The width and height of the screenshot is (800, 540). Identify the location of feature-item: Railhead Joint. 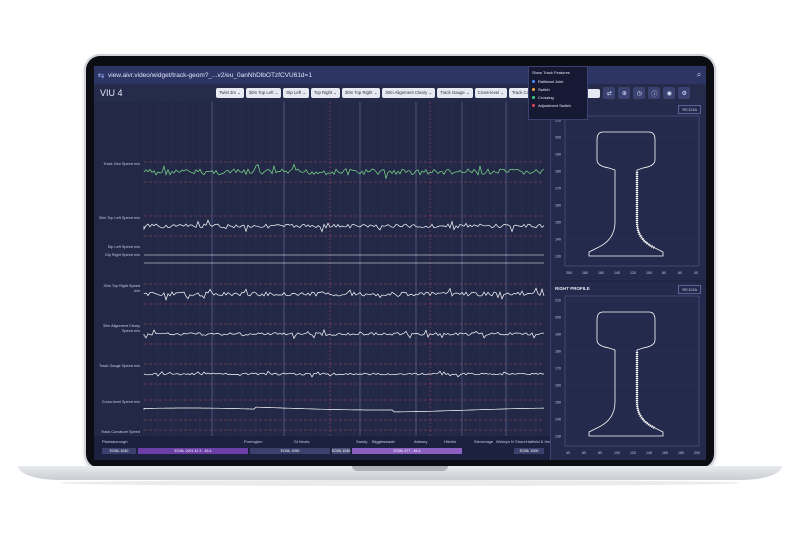
(558, 81).